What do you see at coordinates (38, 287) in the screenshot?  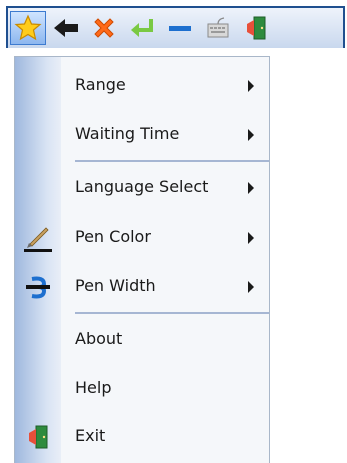 I see `pen-width-icon` at bounding box center [38, 287].